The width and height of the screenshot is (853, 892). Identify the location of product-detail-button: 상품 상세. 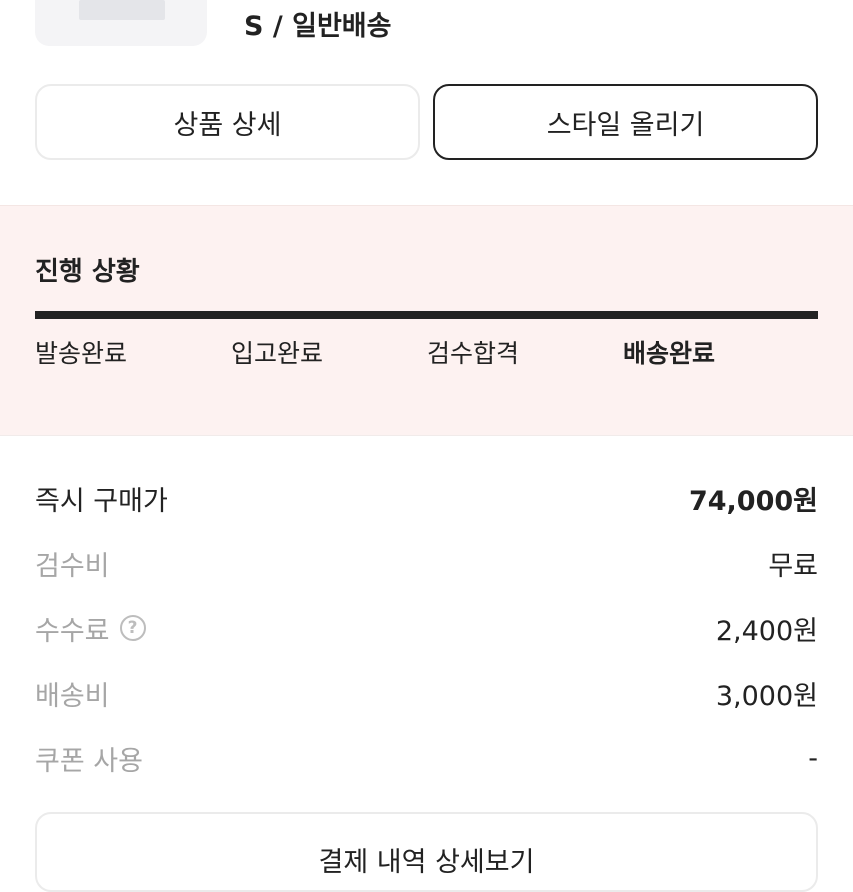
(227, 122).